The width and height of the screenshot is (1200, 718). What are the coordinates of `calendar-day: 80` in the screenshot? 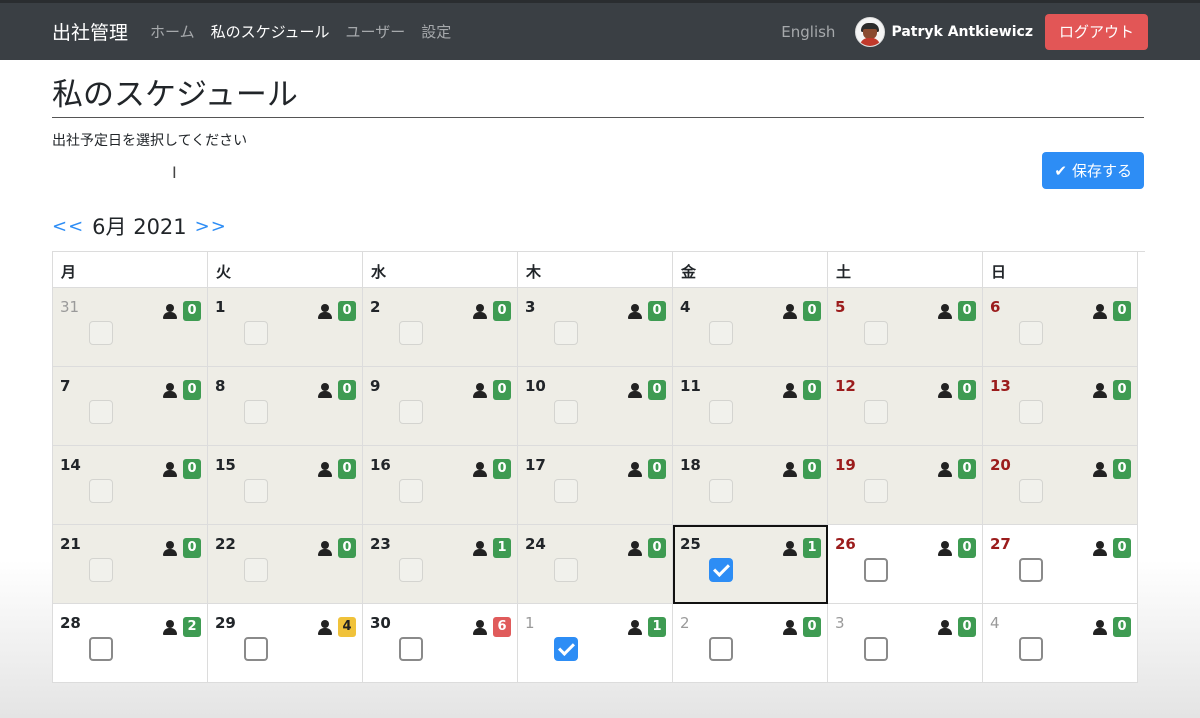 It's located at (285, 406).